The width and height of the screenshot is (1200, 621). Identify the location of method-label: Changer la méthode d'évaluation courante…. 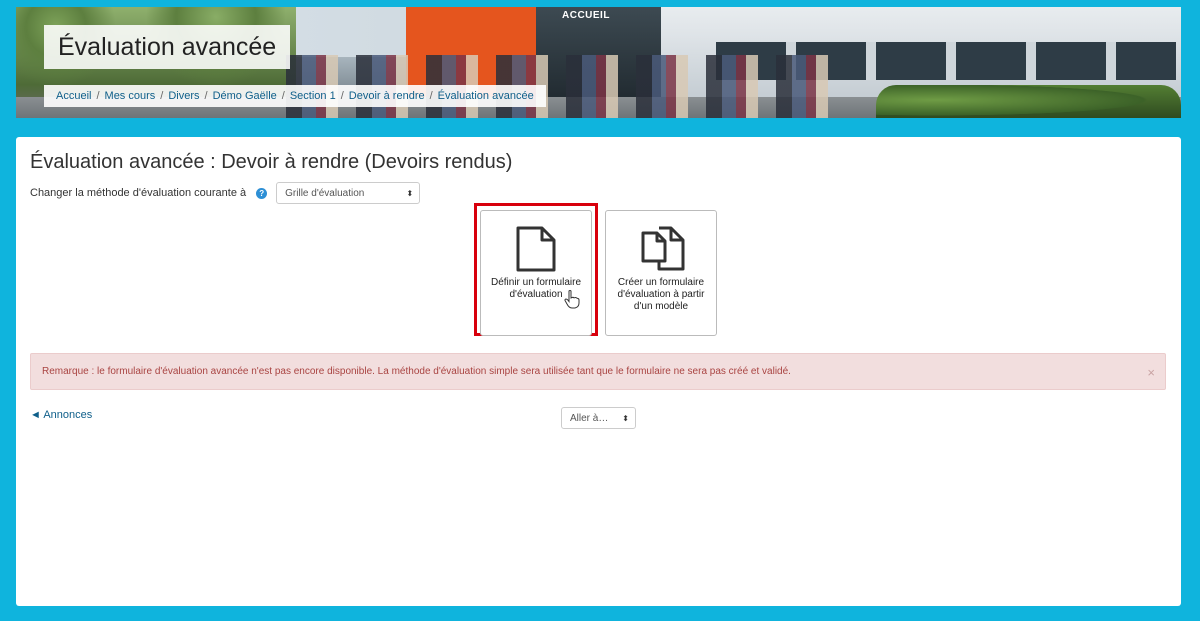
(138, 193).